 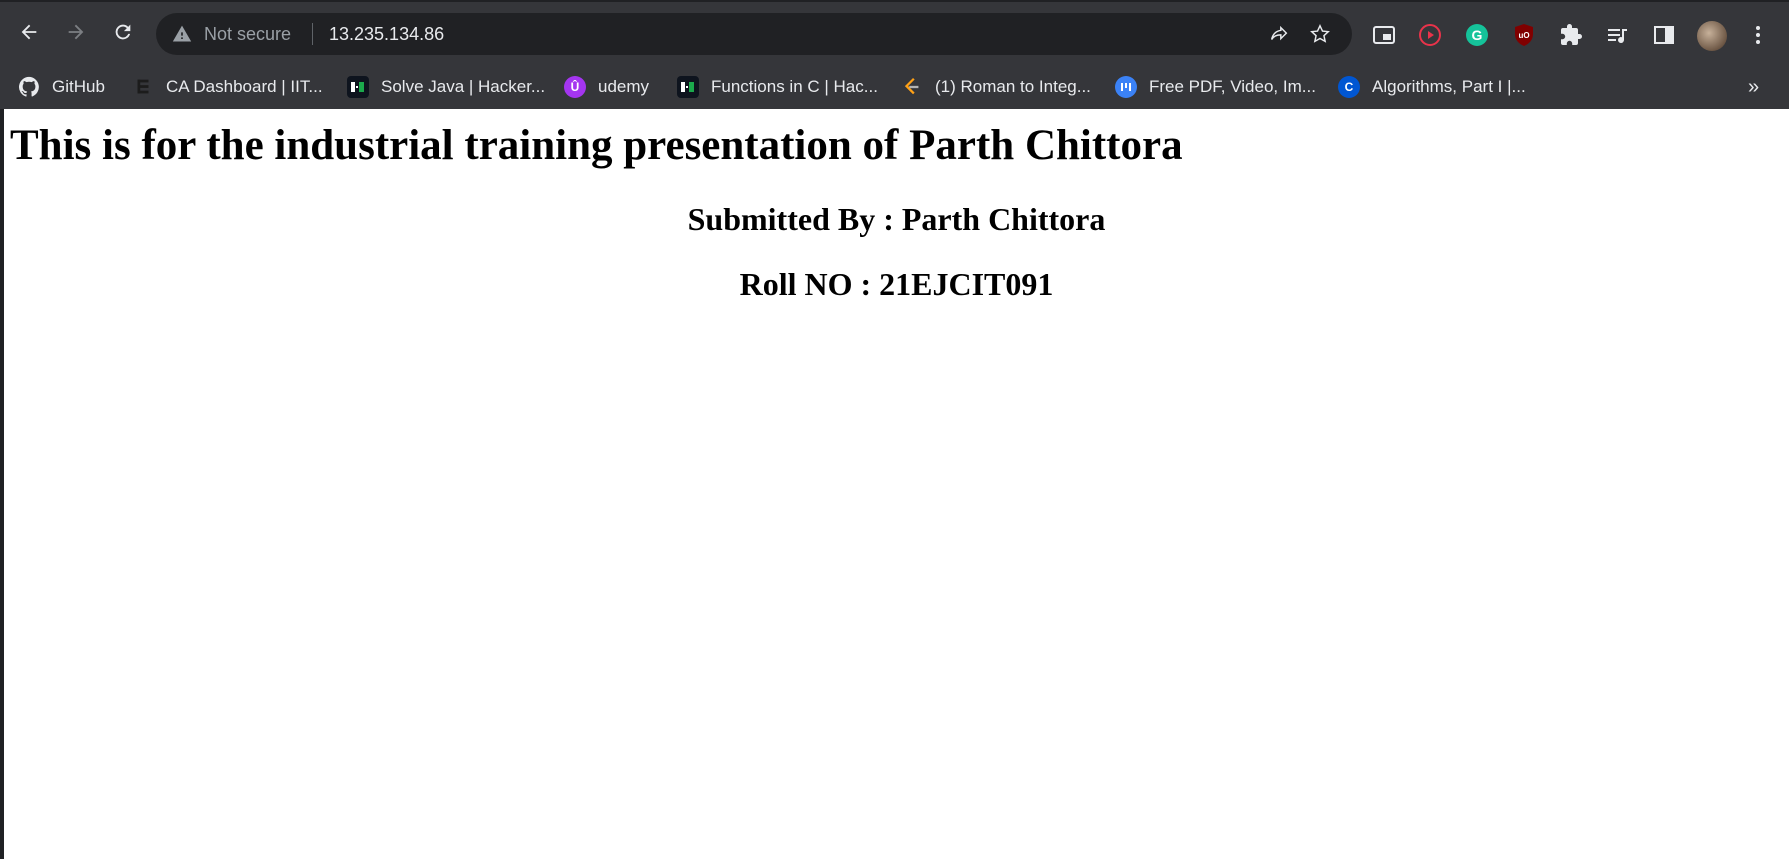 What do you see at coordinates (1753, 87) in the screenshot?
I see `bookmarks-overflow-button: »` at bounding box center [1753, 87].